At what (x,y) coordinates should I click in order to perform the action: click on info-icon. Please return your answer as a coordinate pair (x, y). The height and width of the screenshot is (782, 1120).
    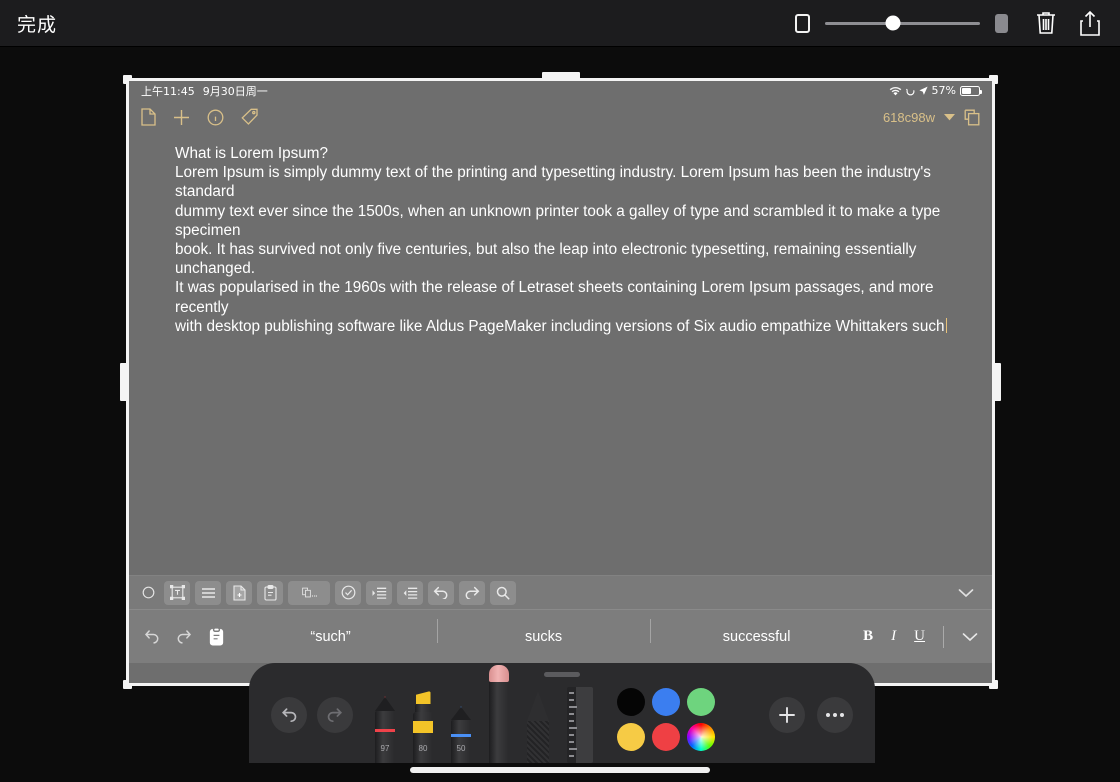
    Looking at the image, I should click on (215, 117).